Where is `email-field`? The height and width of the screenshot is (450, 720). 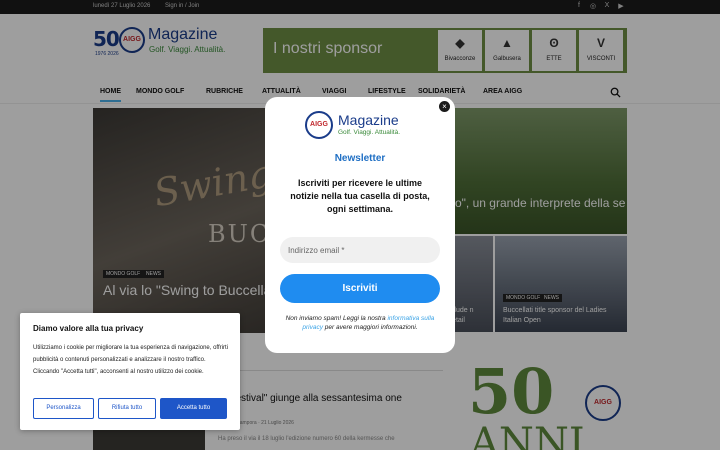
email-field is located at coordinates (360, 250).